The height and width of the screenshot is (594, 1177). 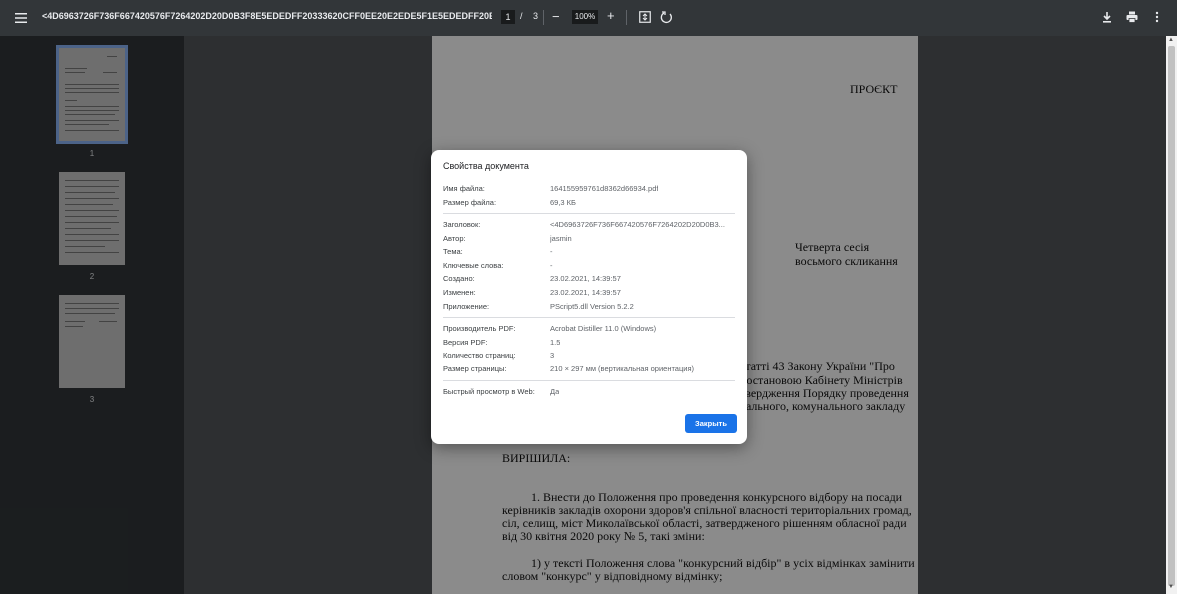 I want to click on scrollbar-thumb, so click(x=1171, y=316).